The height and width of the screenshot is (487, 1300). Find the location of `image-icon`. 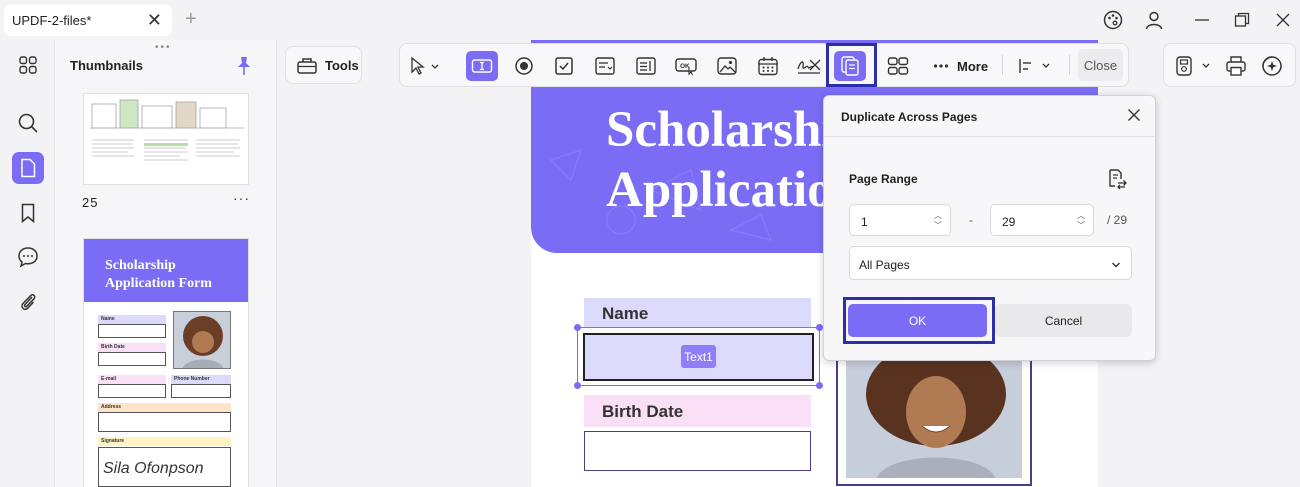

image-icon is located at coordinates (727, 66).